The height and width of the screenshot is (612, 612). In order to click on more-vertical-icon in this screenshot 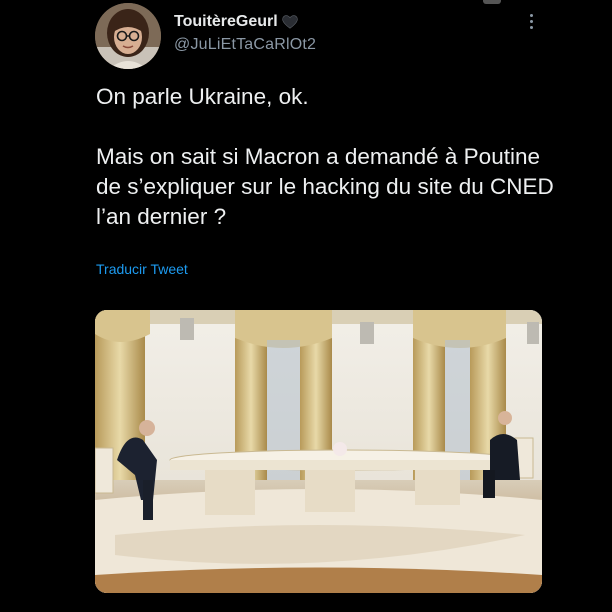, I will do `click(531, 15)`.